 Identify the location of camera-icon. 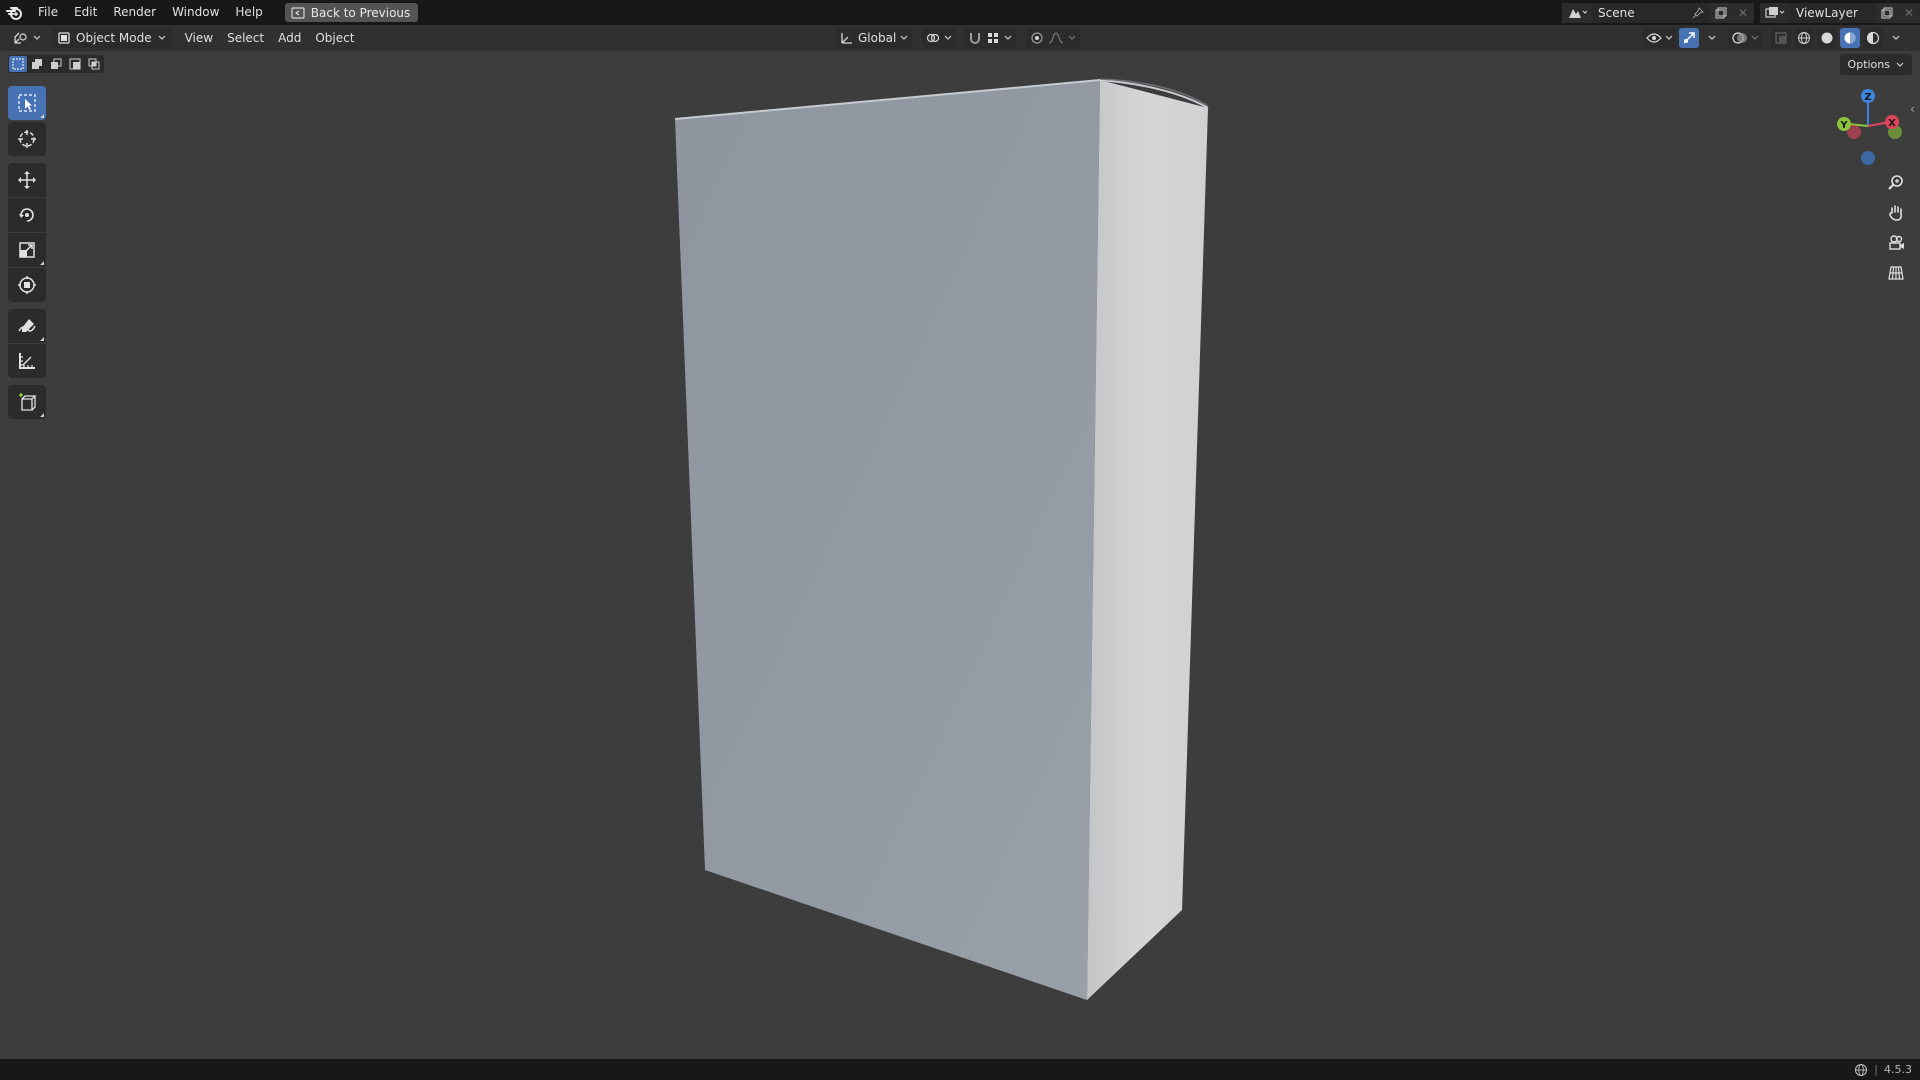
(1896, 242).